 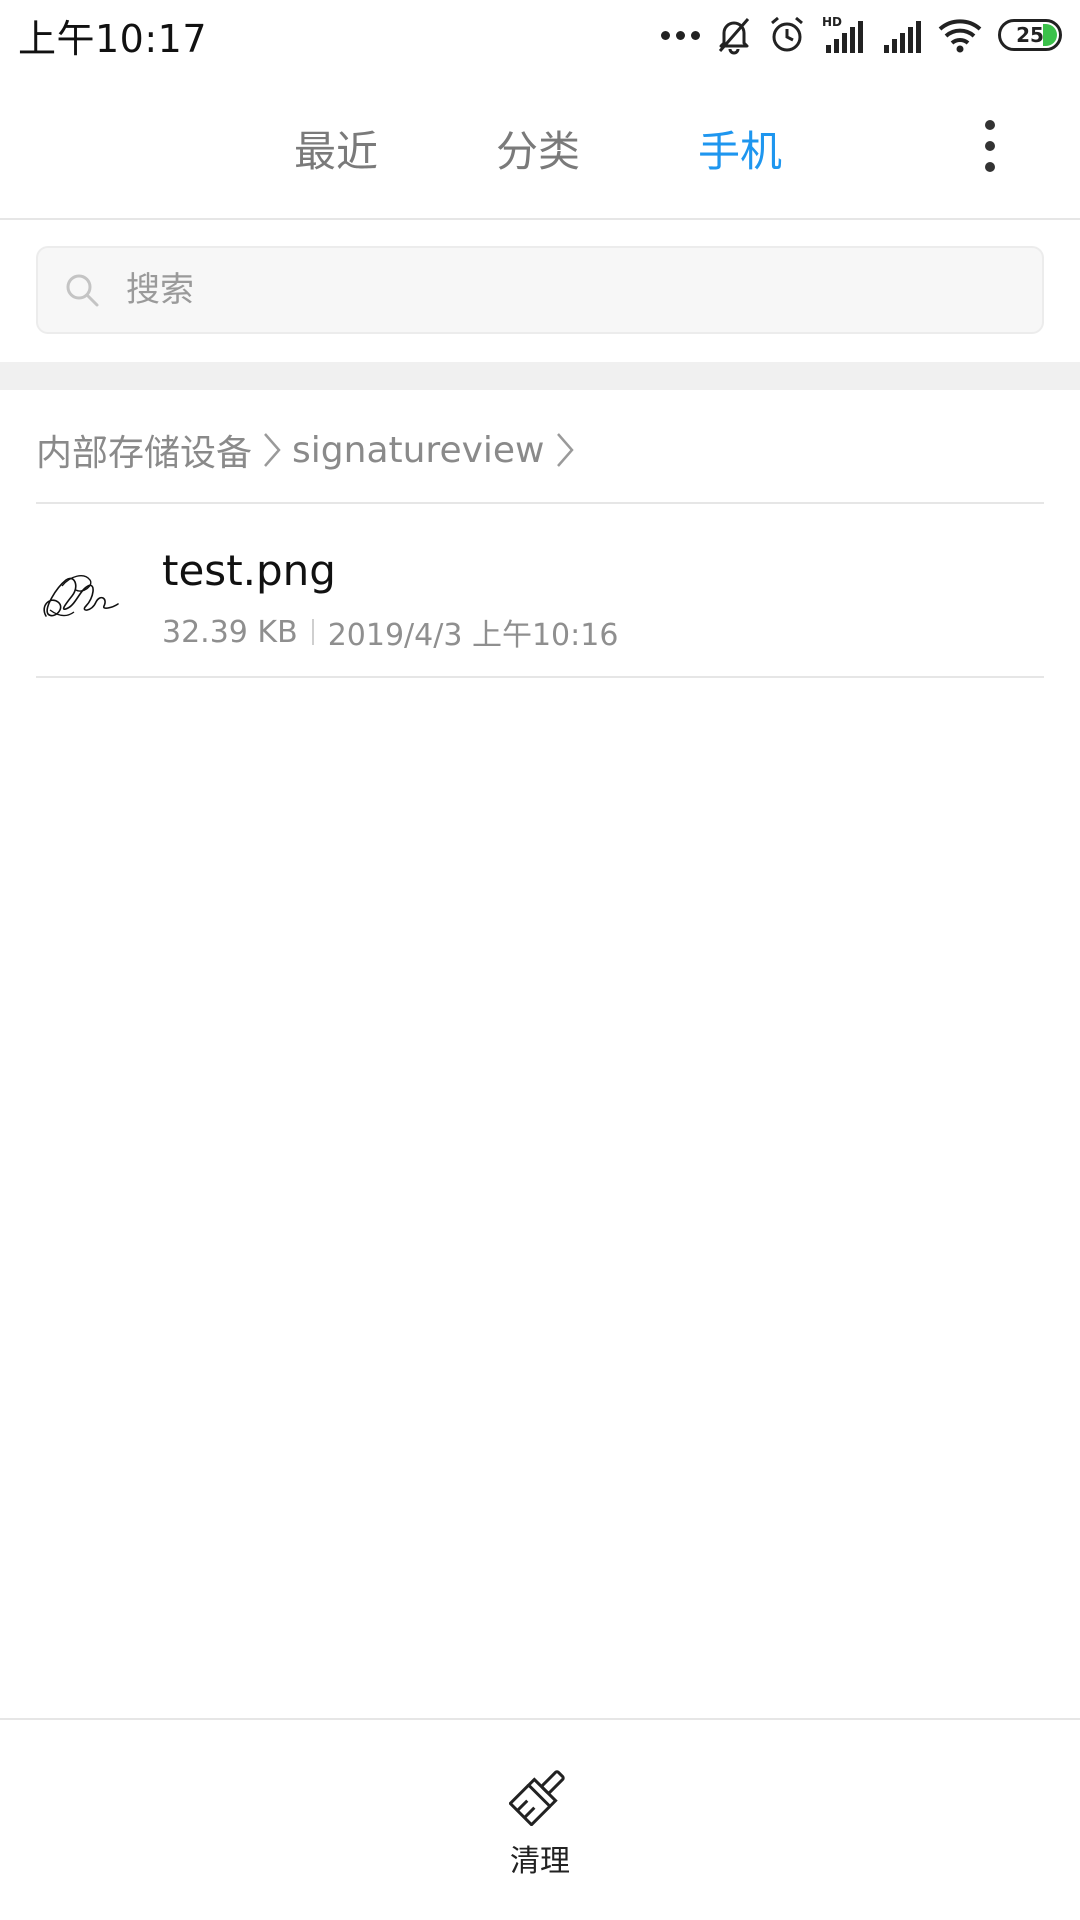 I want to click on wifi-icon, so click(x=960, y=35).